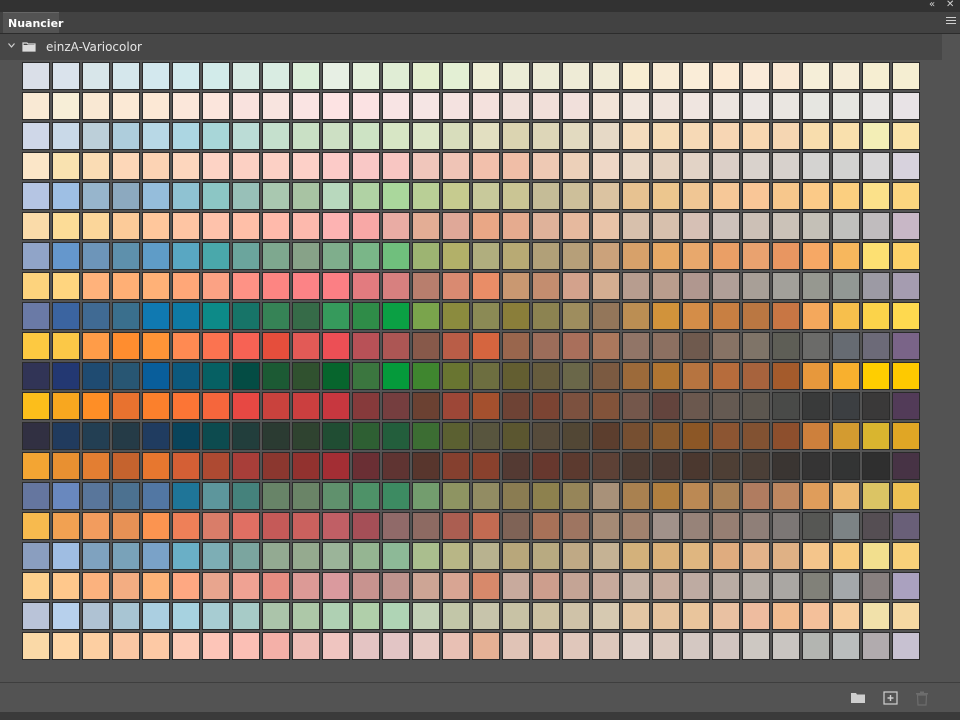  Describe the element at coordinates (33, 22) in the screenshot. I see `tab-nuancier: Nuancier` at that location.